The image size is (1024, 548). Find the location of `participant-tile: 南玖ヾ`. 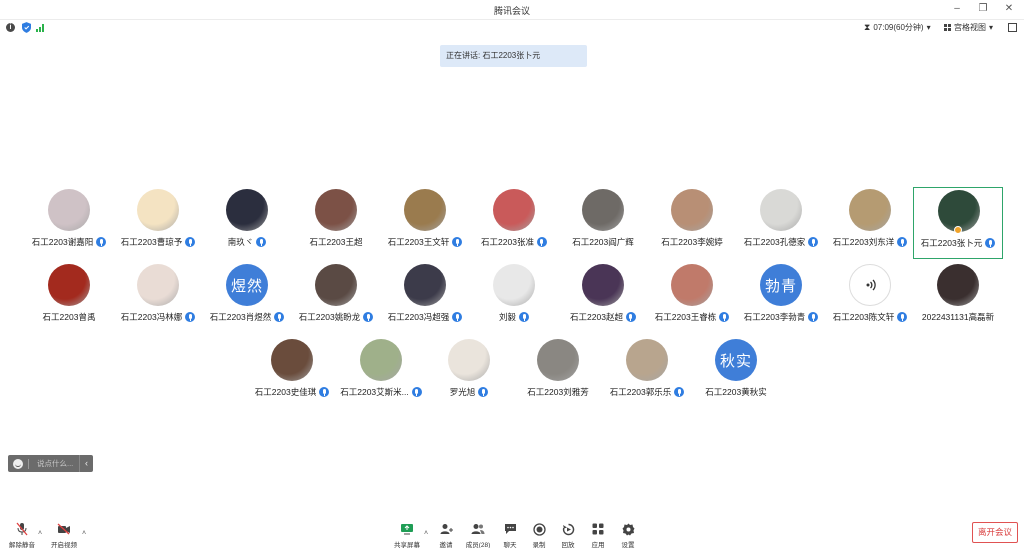

participant-tile: 南玖ヾ is located at coordinates (247, 223).